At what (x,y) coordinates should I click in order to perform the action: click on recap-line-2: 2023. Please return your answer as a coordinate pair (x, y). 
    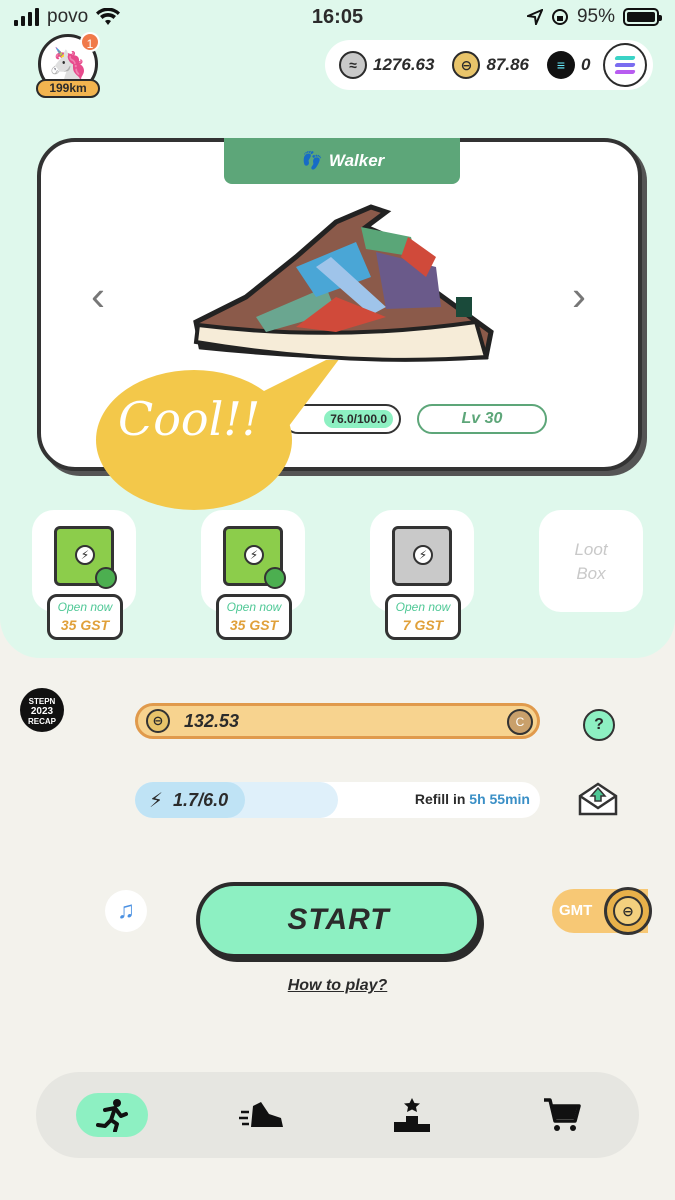
    Looking at the image, I should click on (42, 711).